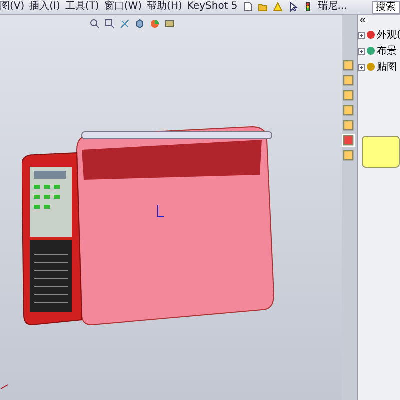  What do you see at coordinates (82, 7) in the screenshot?
I see `menu-item: 工具(T)` at bounding box center [82, 7].